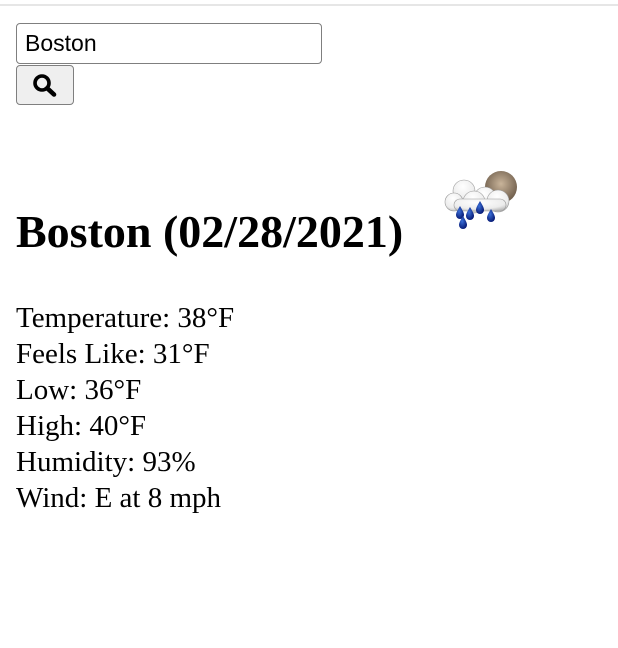 The image size is (618, 648). What do you see at coordinates (52, 498) in the screenshot?
I see `wind-label: Wind:` at bounding box center [52, 498].